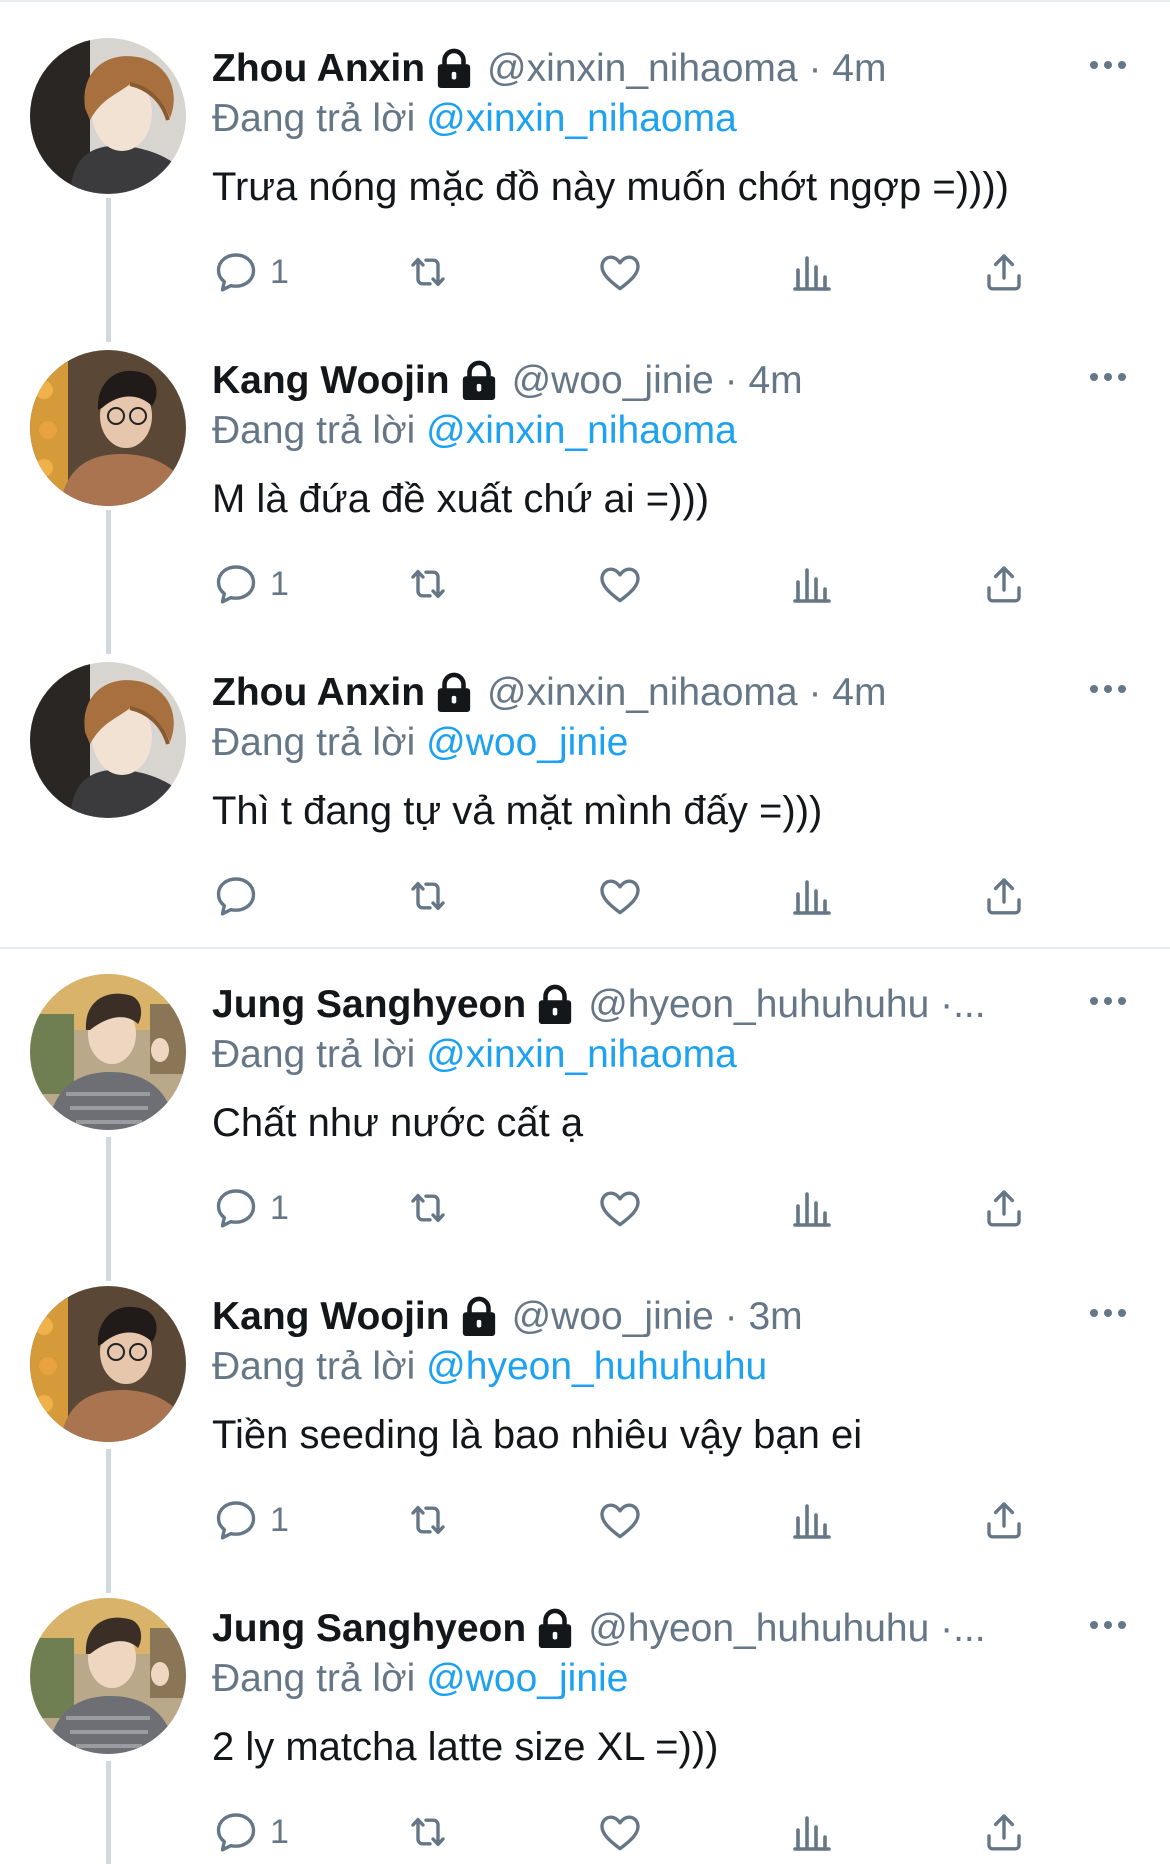 This screenshot has height=1872, width=1170. I want to click on replying-to: Đang trả lời @woo_jinie, so click(420, 1679).